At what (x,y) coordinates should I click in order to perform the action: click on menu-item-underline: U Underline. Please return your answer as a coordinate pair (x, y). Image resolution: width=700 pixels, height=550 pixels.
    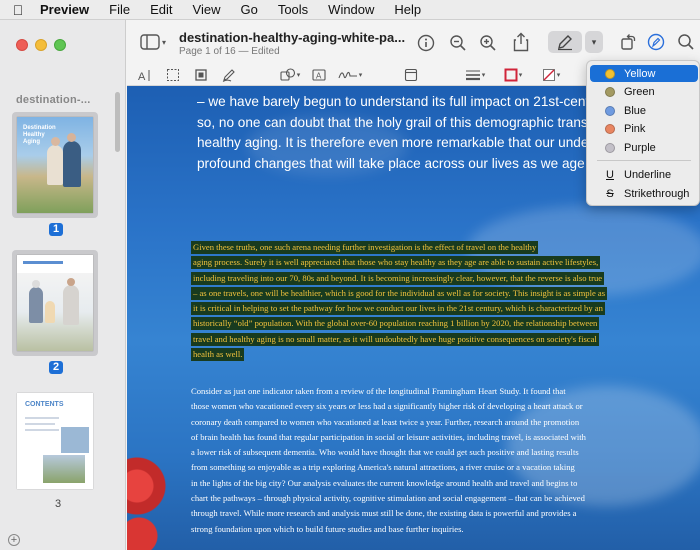
    Looking at the image, I should click on (644, 174).